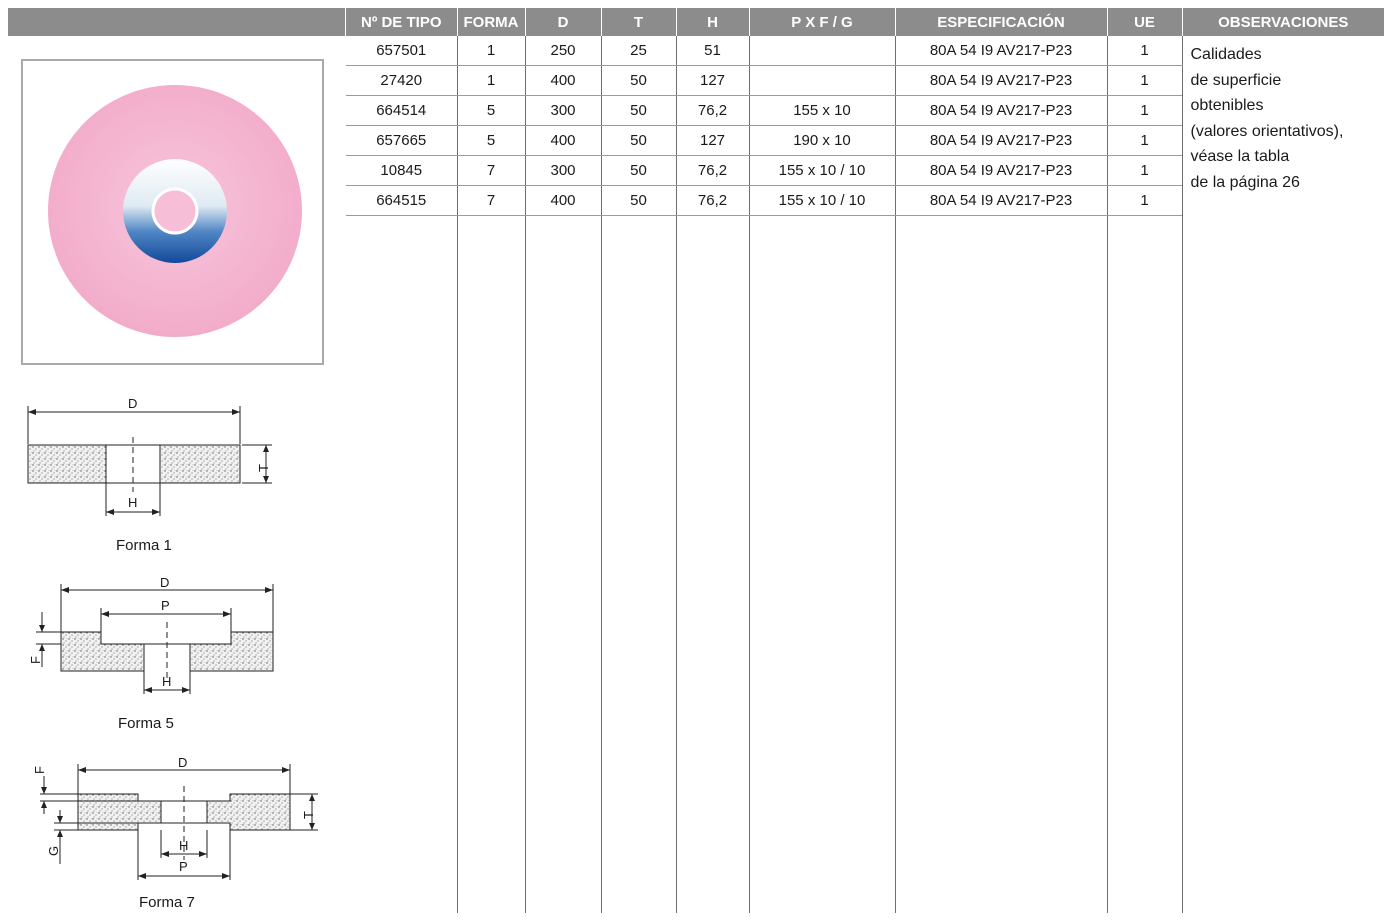  Describe the element at coordinates (167, 902) in the screenshot. I see `forma7-label: Forma 7` at that location.